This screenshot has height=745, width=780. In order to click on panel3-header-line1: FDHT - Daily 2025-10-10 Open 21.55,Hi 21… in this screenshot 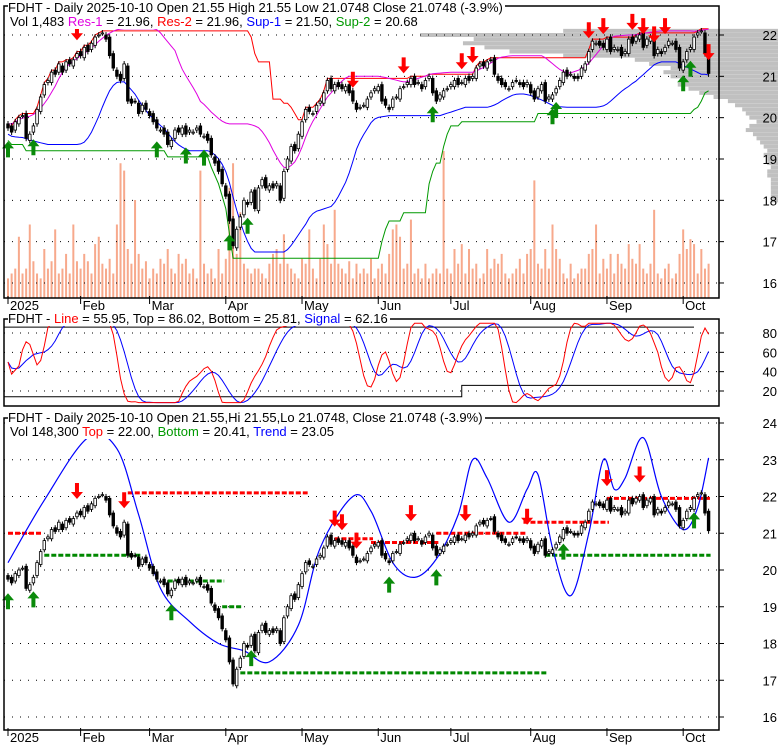, I will do `click(246, 417)`.